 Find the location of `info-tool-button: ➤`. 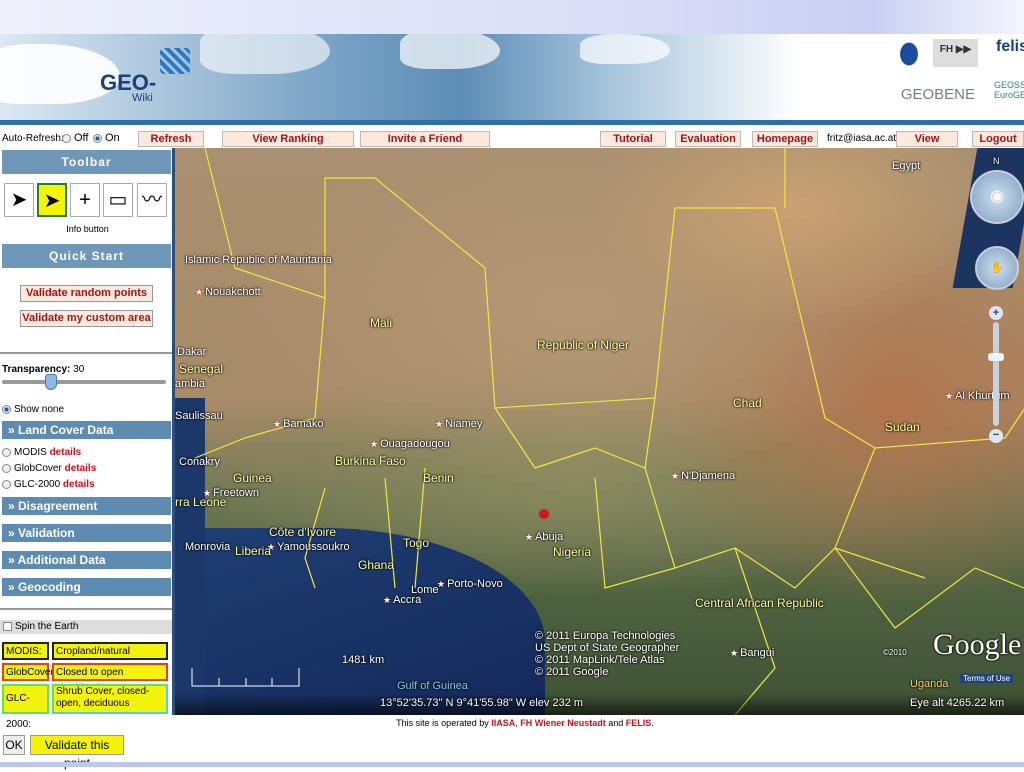

info-tool-button: ➤ is located at coordinates (52, 200).